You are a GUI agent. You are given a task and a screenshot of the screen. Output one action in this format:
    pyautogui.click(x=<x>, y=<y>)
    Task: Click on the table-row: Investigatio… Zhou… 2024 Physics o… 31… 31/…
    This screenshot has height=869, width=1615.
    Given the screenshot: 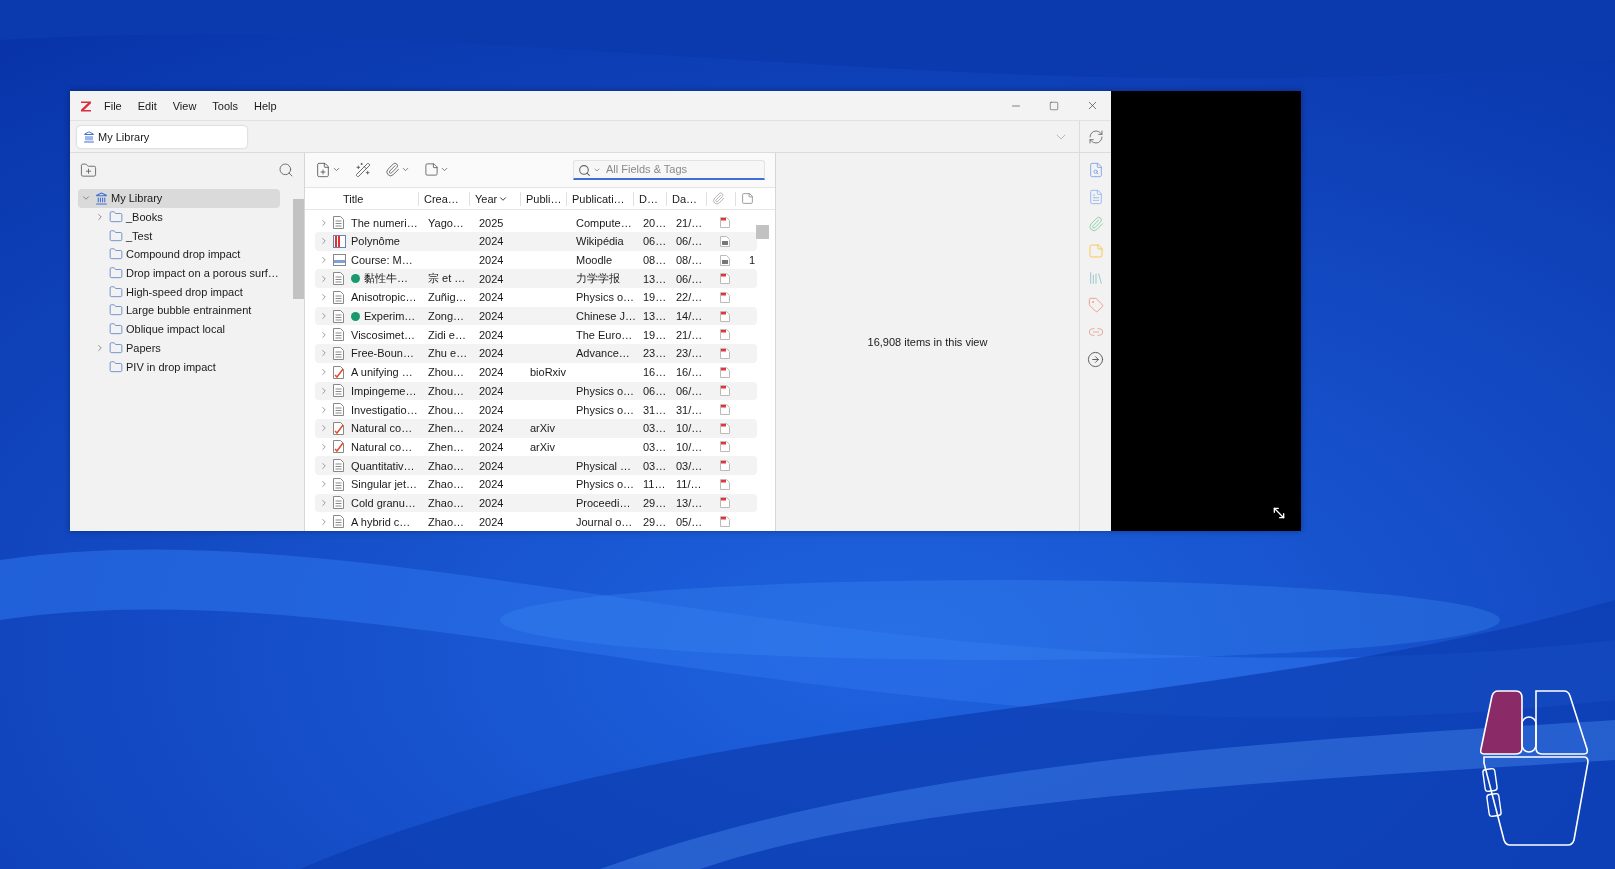 What is the action you would take?
    pyautogui.click(x=536, y=409)
    